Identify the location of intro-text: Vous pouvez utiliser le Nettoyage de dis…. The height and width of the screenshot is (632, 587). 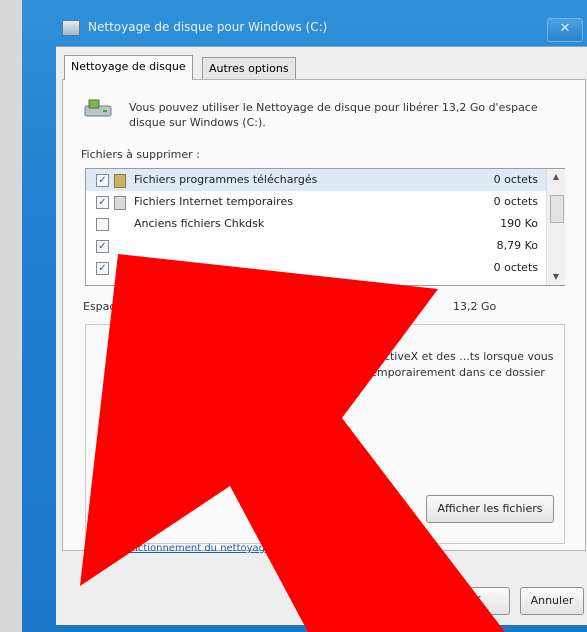
(333, 115).